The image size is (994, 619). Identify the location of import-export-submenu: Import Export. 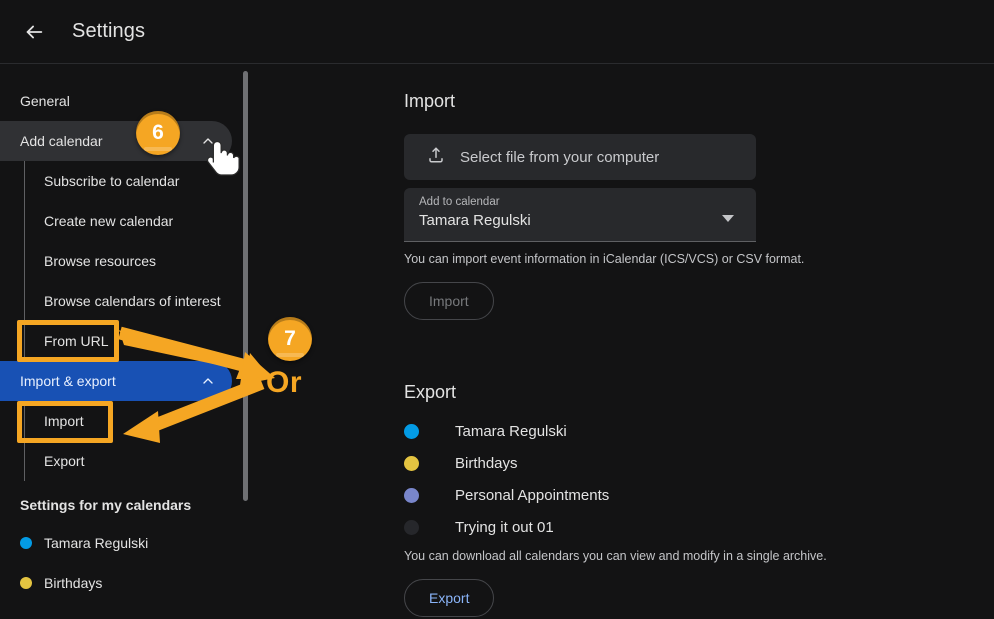
(126, 441).